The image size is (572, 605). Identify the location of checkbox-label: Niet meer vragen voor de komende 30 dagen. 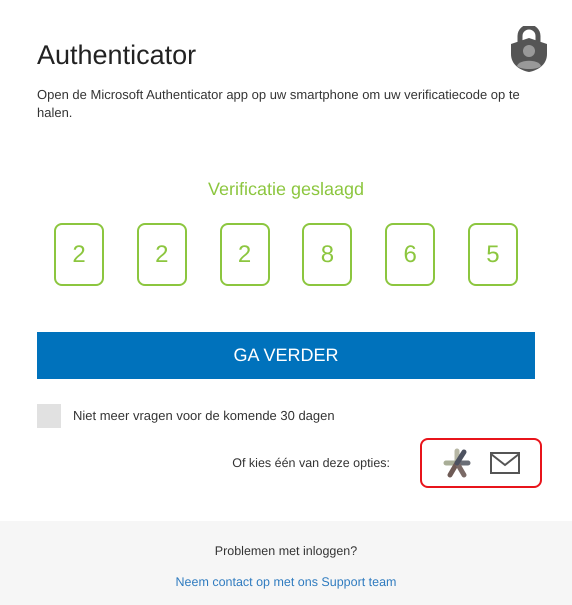
(204, 416).